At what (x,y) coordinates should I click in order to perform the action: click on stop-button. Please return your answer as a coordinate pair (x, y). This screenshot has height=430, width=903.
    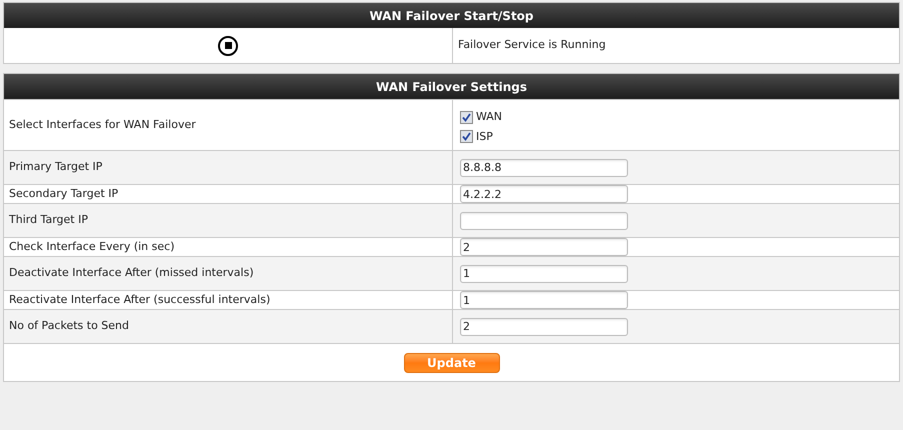
    Looking at the image, I should click on (228, 46).